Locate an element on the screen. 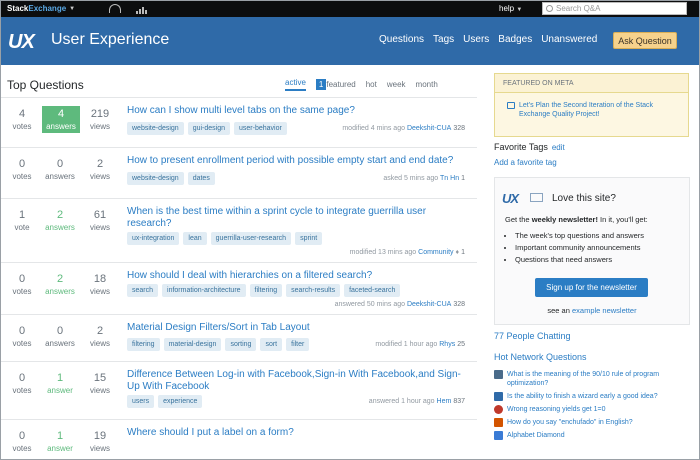 This screenshot has height=460, width=700. question-meta: modified 4 mins ago Deekshit-CUA 328 is located at coordinates (403, 128).